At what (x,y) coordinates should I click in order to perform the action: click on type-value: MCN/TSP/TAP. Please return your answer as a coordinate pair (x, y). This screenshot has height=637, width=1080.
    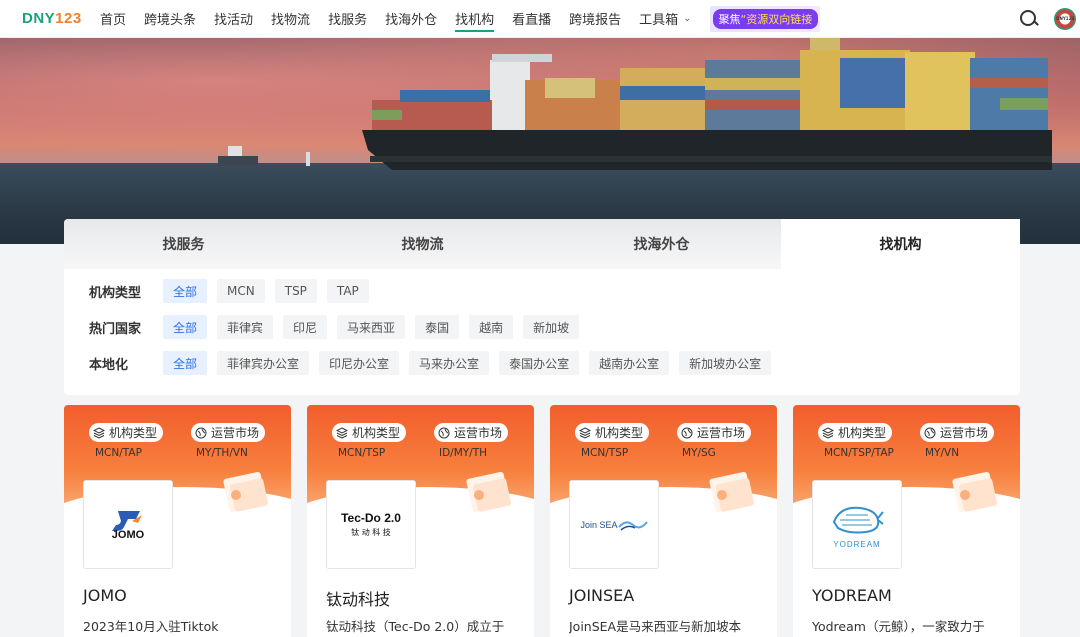
    Looking at the image, I should click on (859, 453).